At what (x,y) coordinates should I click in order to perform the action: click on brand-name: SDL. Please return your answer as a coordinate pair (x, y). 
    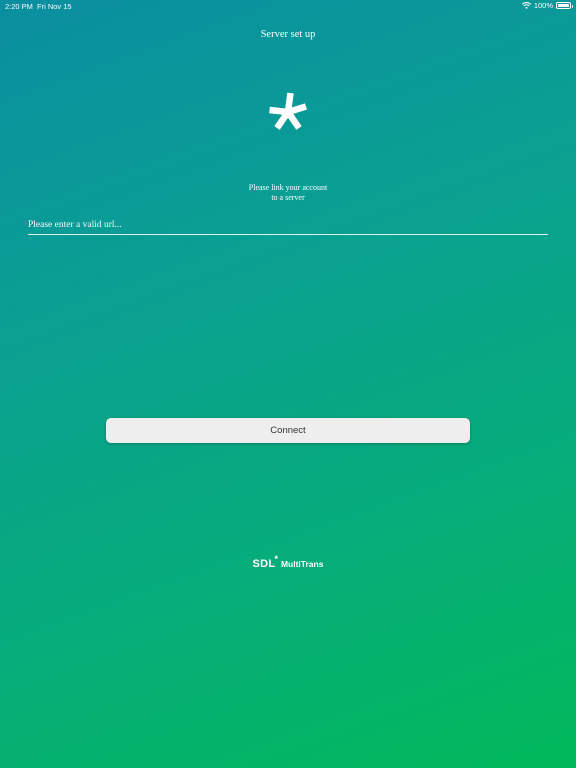
    Looking at the image, I should click on (264, 564).